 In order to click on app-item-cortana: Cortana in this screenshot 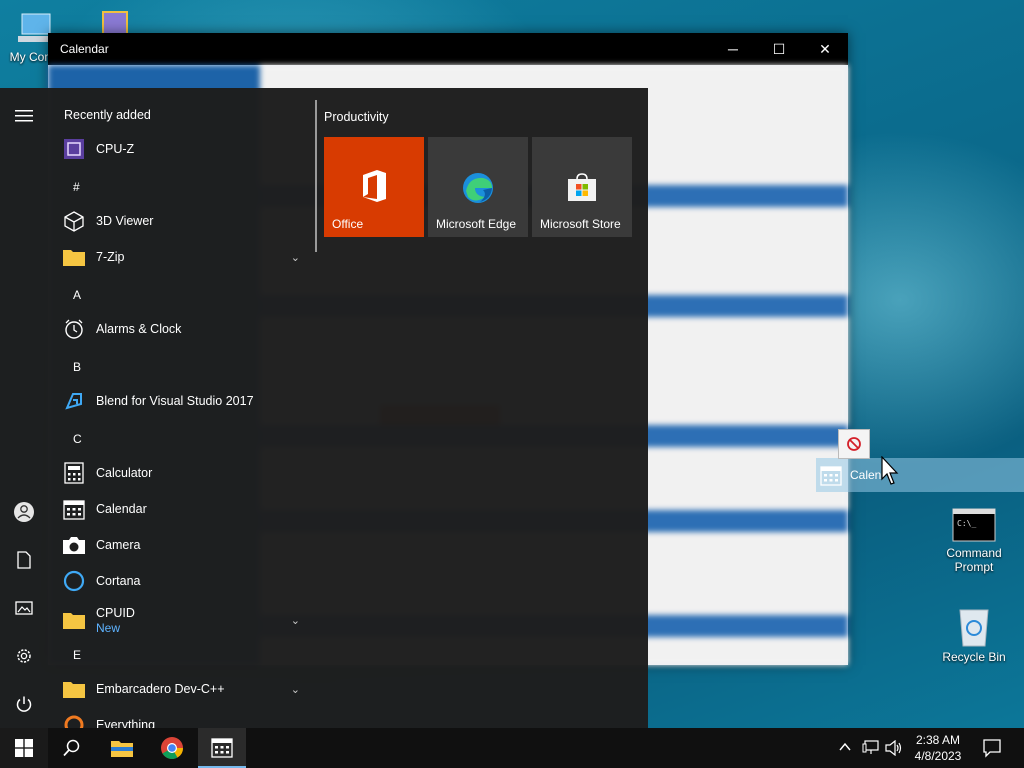, I will do `click(182, 581)`.